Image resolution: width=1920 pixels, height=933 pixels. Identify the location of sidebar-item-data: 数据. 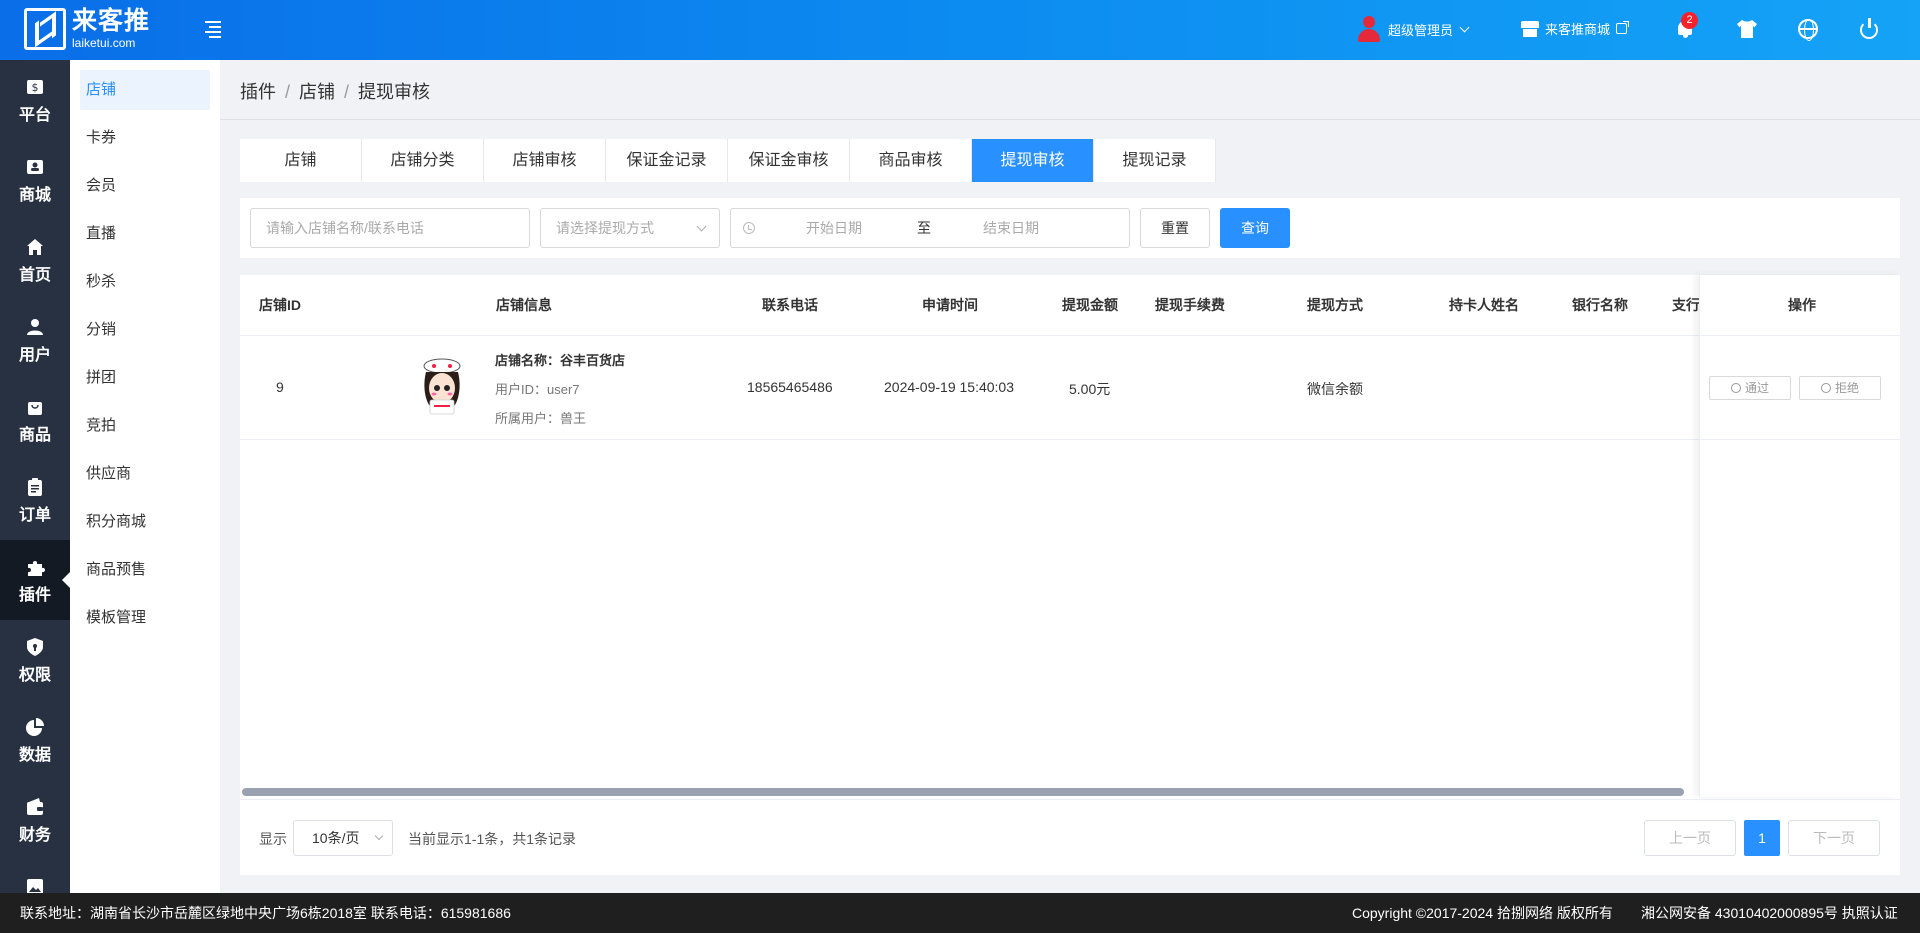
(35, 740).